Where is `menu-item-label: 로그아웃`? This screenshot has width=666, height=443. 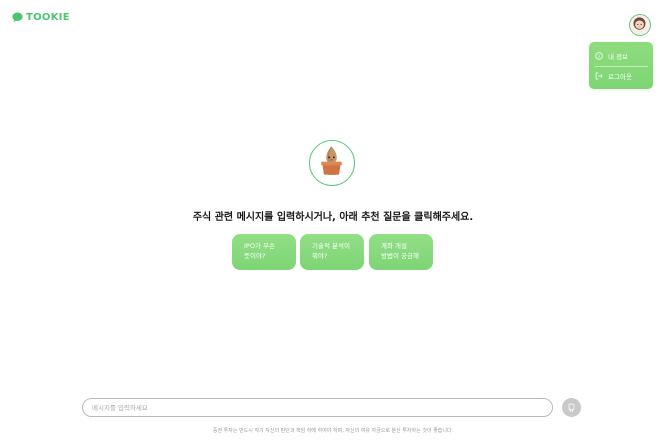 menu-item-label: 로그아웃 is located at coordinates (620, 77).